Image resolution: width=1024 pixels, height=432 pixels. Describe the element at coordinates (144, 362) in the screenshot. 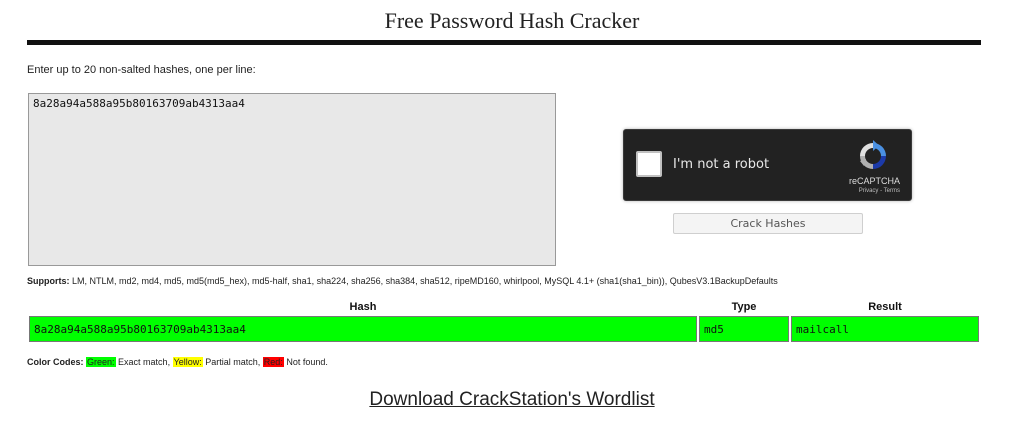

I see `green-description: Exact match,` at that location.